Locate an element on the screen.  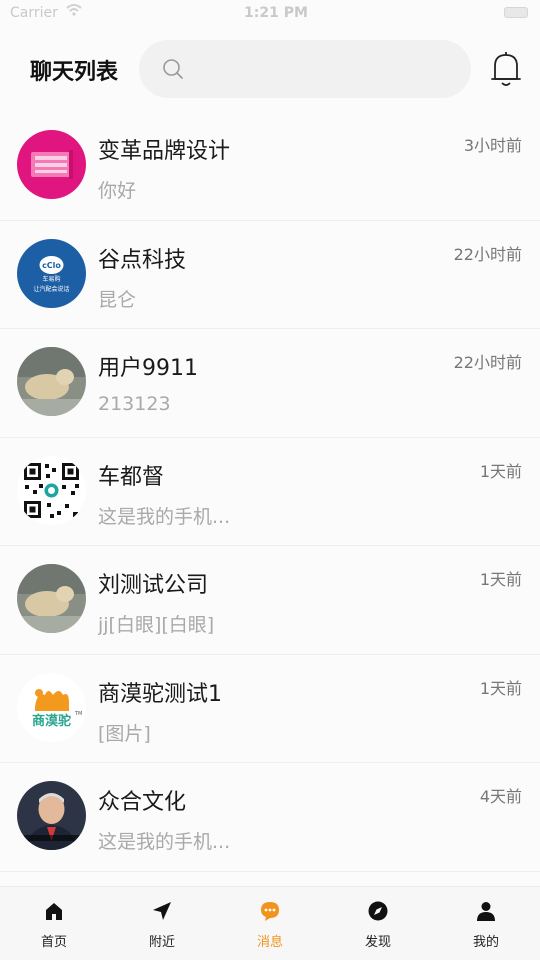
chat-item: 车都督 这是我的手机... 1天前 is located at coordinates (270, 491).